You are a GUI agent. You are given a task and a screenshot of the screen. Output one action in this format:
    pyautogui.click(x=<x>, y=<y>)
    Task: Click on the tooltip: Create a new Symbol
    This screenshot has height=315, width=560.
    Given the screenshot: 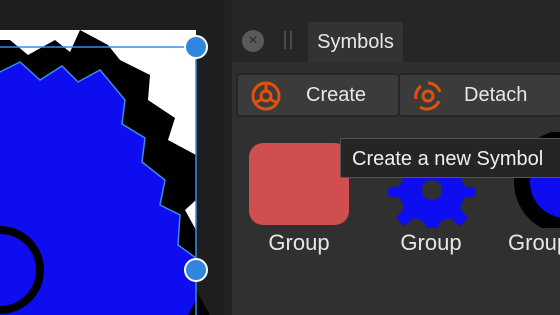 What is the action you would take?
    pyautogui.click(x=450, y=158)
    